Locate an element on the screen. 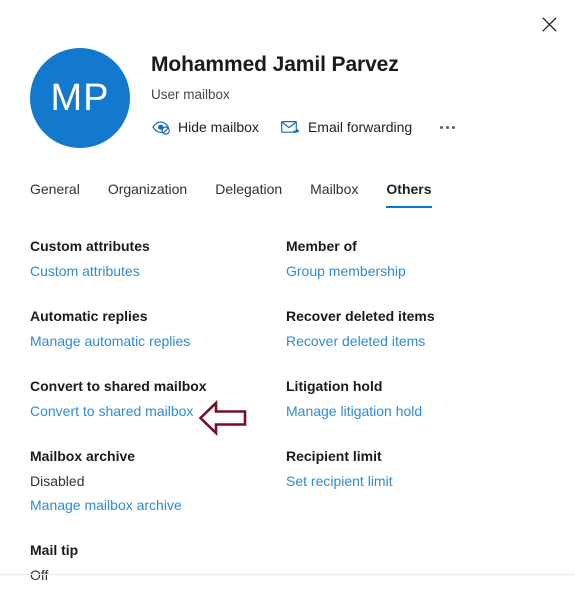  mailbox-type-label: User mailbox is located at coordinates (190, 94).